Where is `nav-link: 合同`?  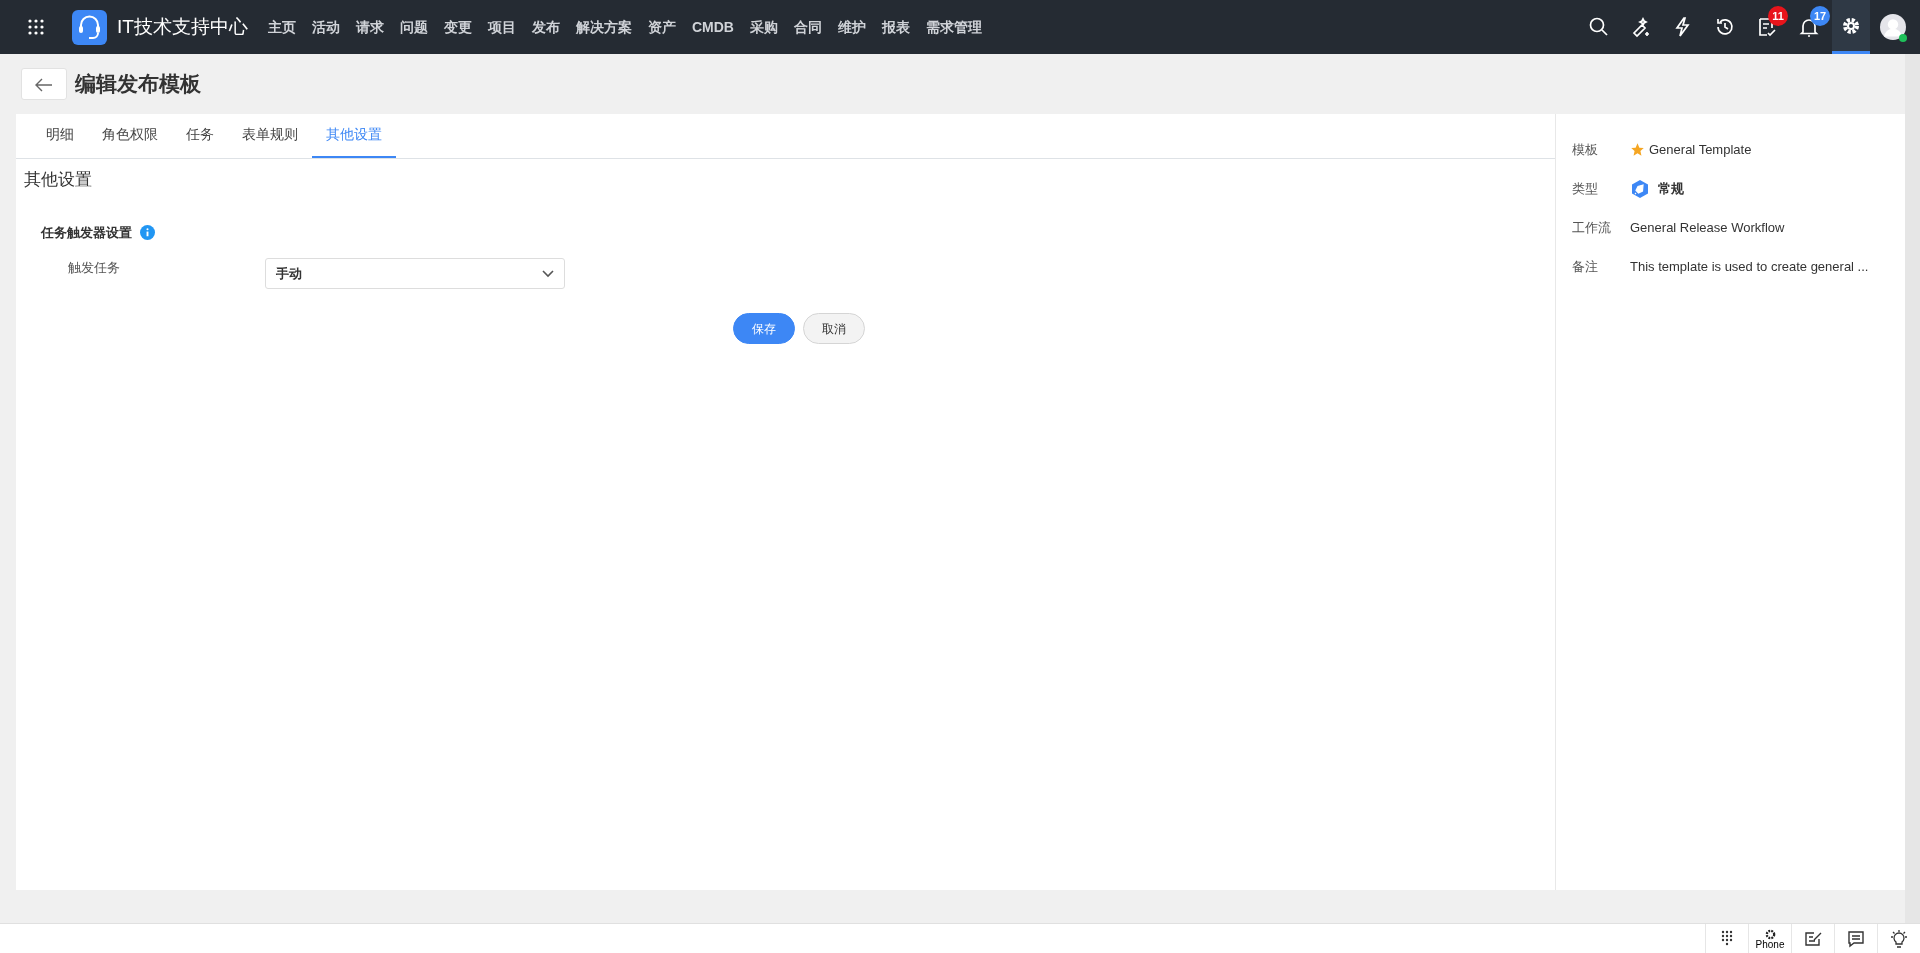 nav-link: 合同 is located at coordinates (807, 27).